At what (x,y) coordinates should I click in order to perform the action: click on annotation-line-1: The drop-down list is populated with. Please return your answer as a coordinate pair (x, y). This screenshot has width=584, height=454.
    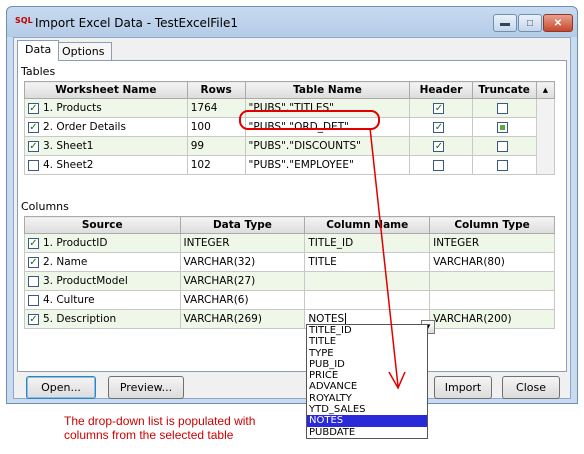
    Looking at the image, I should click on (160, 421).